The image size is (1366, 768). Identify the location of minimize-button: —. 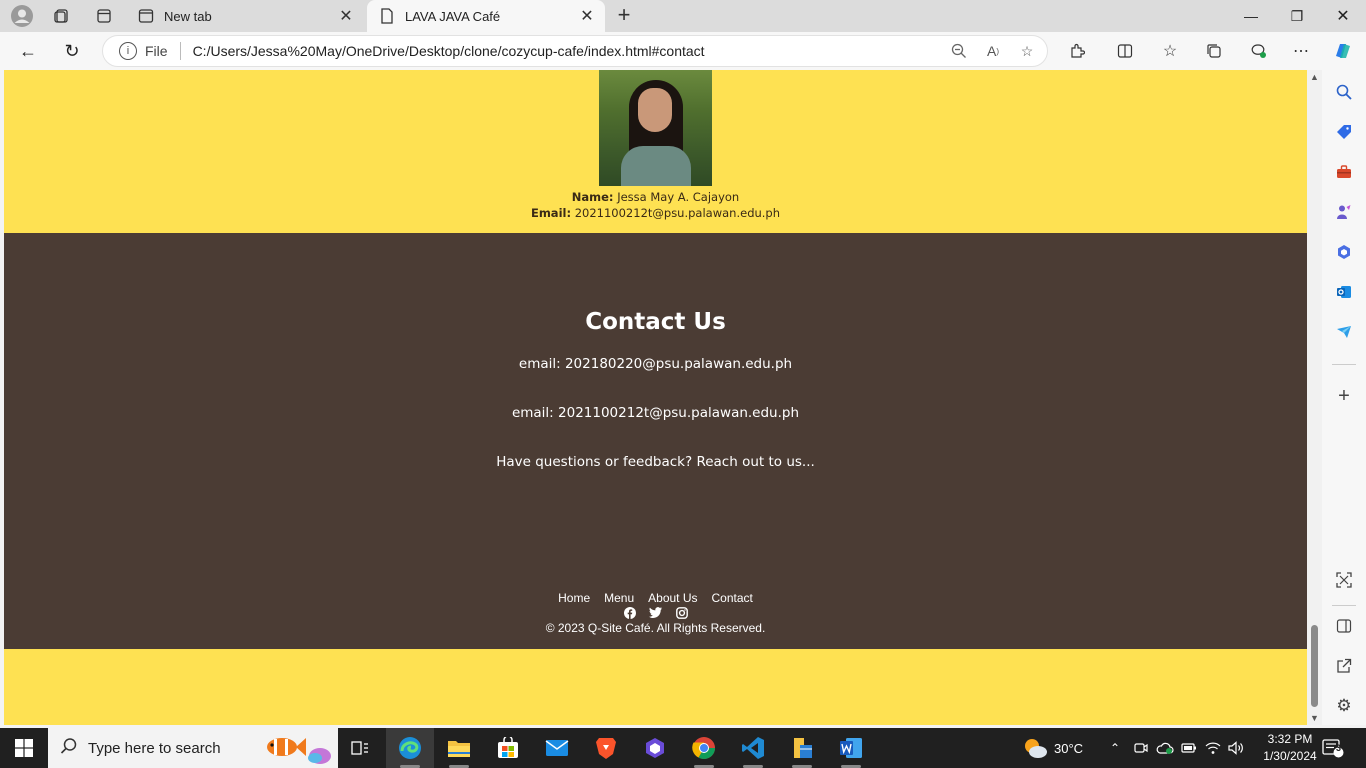
(1251, 16).